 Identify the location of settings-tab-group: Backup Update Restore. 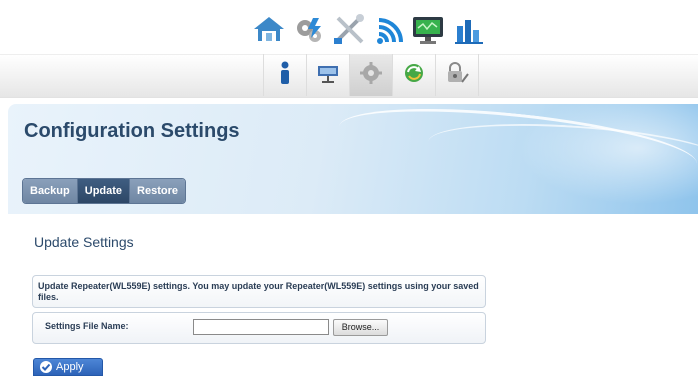
(104, 191).